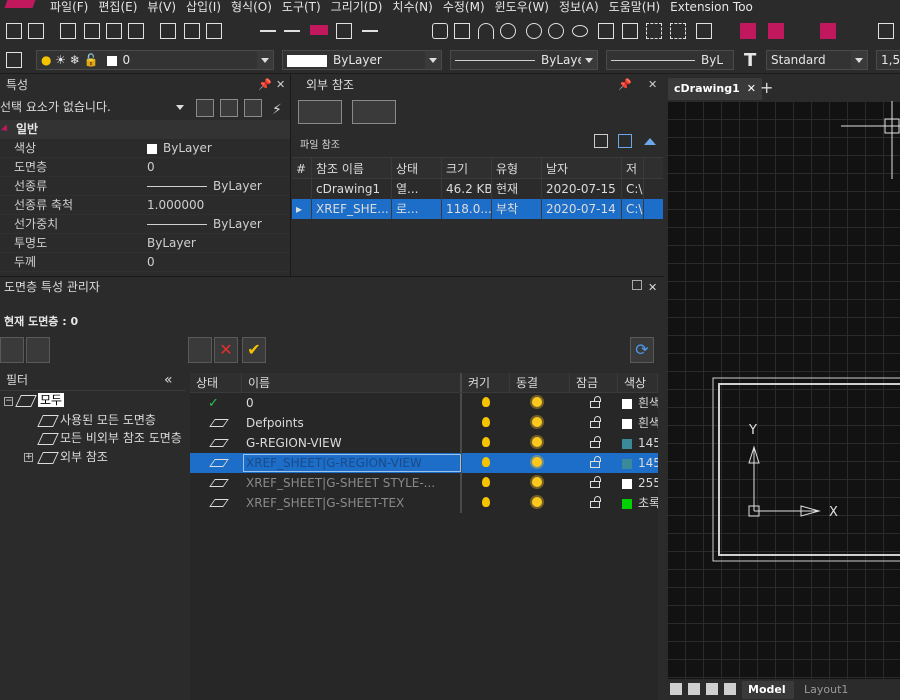 Image resolution: width=900 pixels, height=700 pixels. What do you see at coordinates (642, 350) in the screenshot?
I see `refresh-layers-button: ⟳` at bounding box center [642, 350].